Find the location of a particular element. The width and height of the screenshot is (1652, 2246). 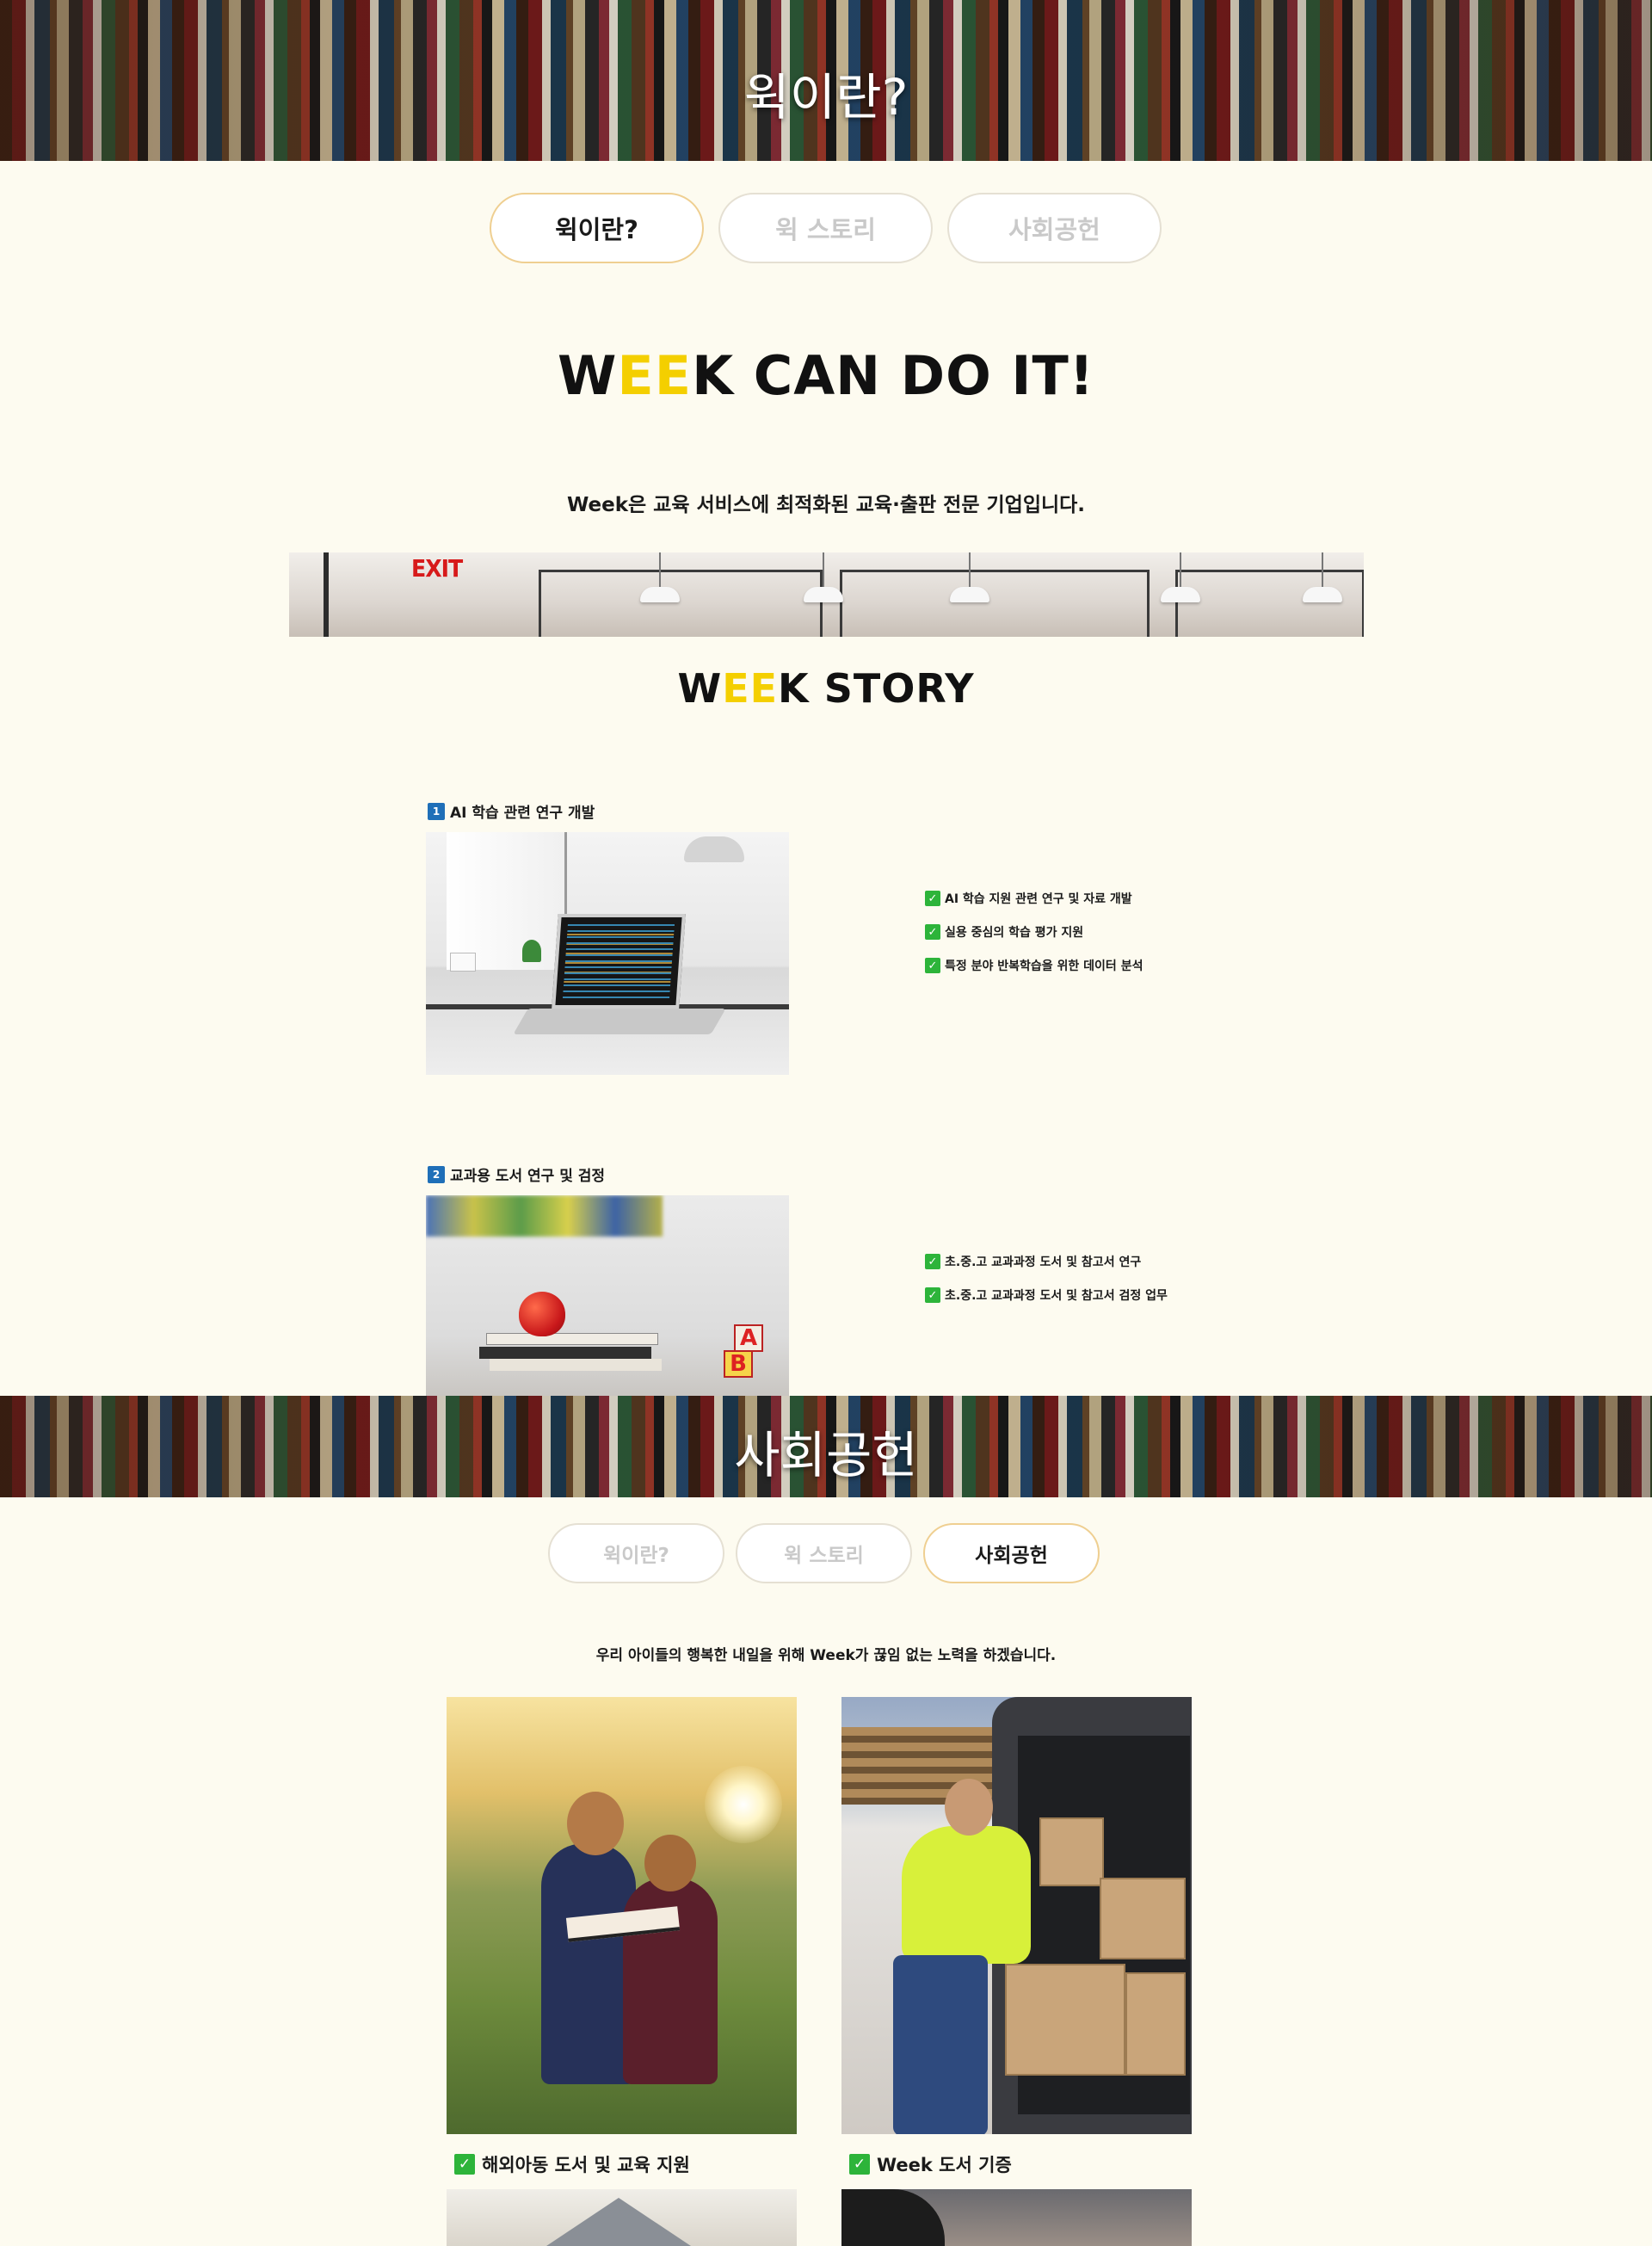

story-item-1-title: 1 AI 학습 관련 연구 개발 is located at coordinates (511, 811).